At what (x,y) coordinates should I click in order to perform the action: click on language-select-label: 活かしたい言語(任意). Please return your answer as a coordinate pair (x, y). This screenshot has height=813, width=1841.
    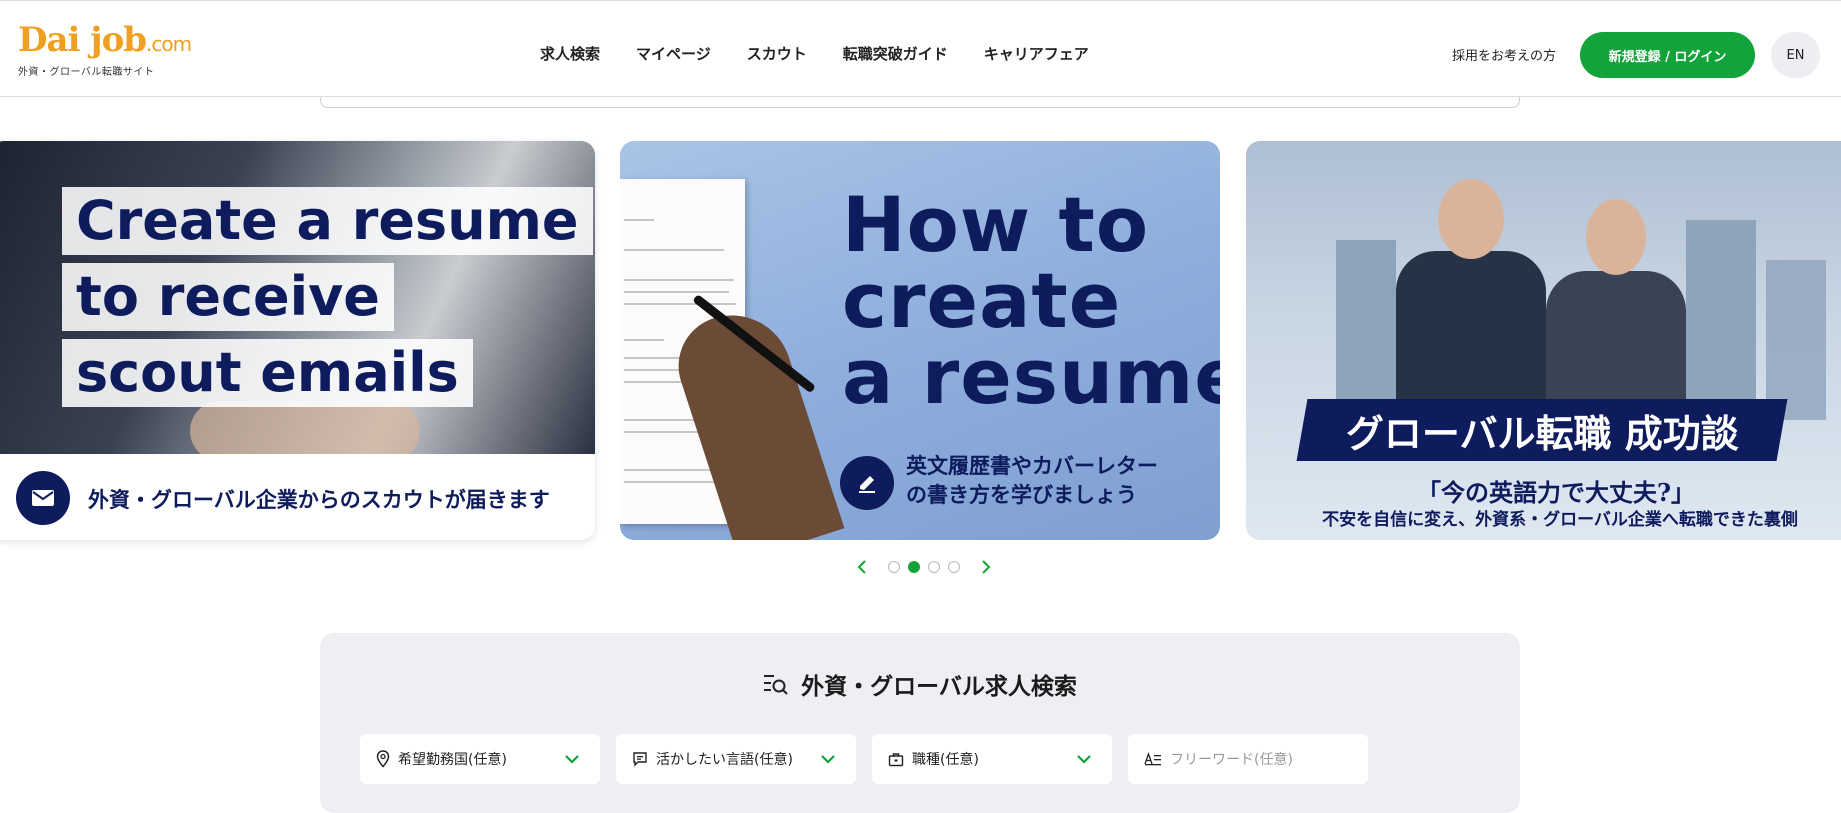
    Looking at the image, I should click on (724, 760).